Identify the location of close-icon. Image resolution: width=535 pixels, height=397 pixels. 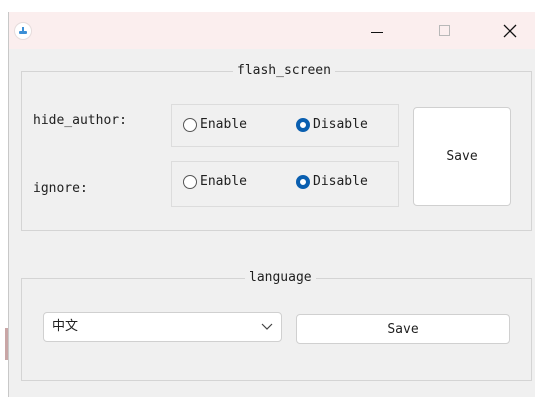
(510, 31).